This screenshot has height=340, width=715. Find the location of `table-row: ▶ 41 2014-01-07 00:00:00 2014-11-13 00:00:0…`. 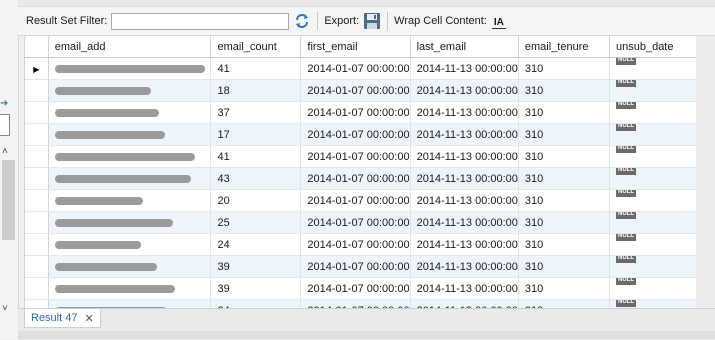

table-row: ▶ 41 2014-01-07 00:00:00 2014-11-13 00:00:0… is located at coordinates (361, 68).